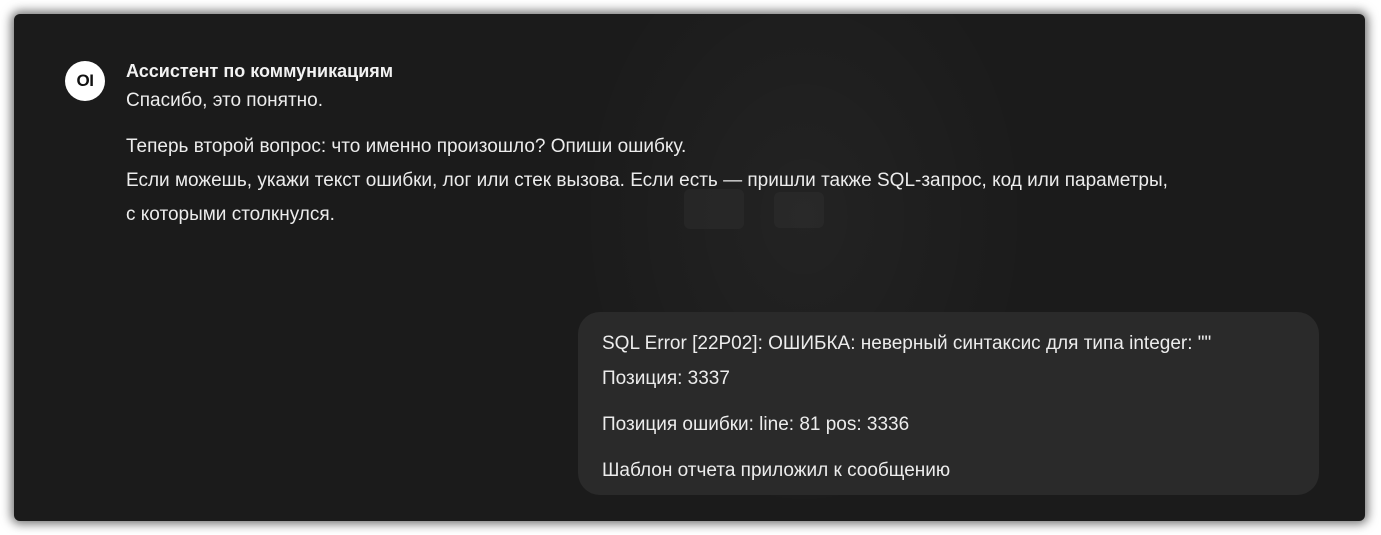 The width and height of the screenshot is (1381, 535). What do you see at coordinates (230, 214) in the screenshot?
I see `assistant-message-line: с которыми столкнулся.` at bounding box center [230, 214].